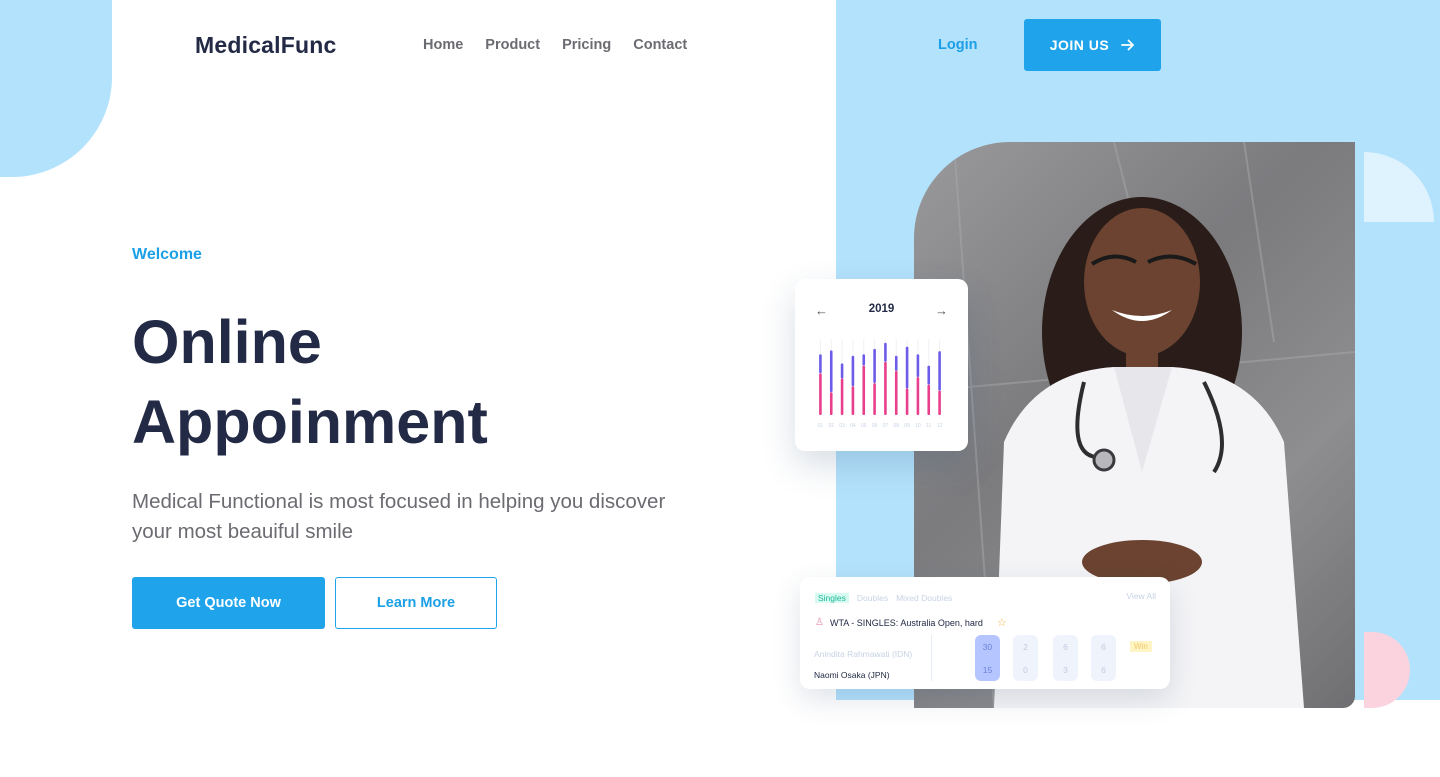 This screenshot has height=777, width=1440. I want to click on main-nav: Home Product Pricing Contact, so click(555, 45).